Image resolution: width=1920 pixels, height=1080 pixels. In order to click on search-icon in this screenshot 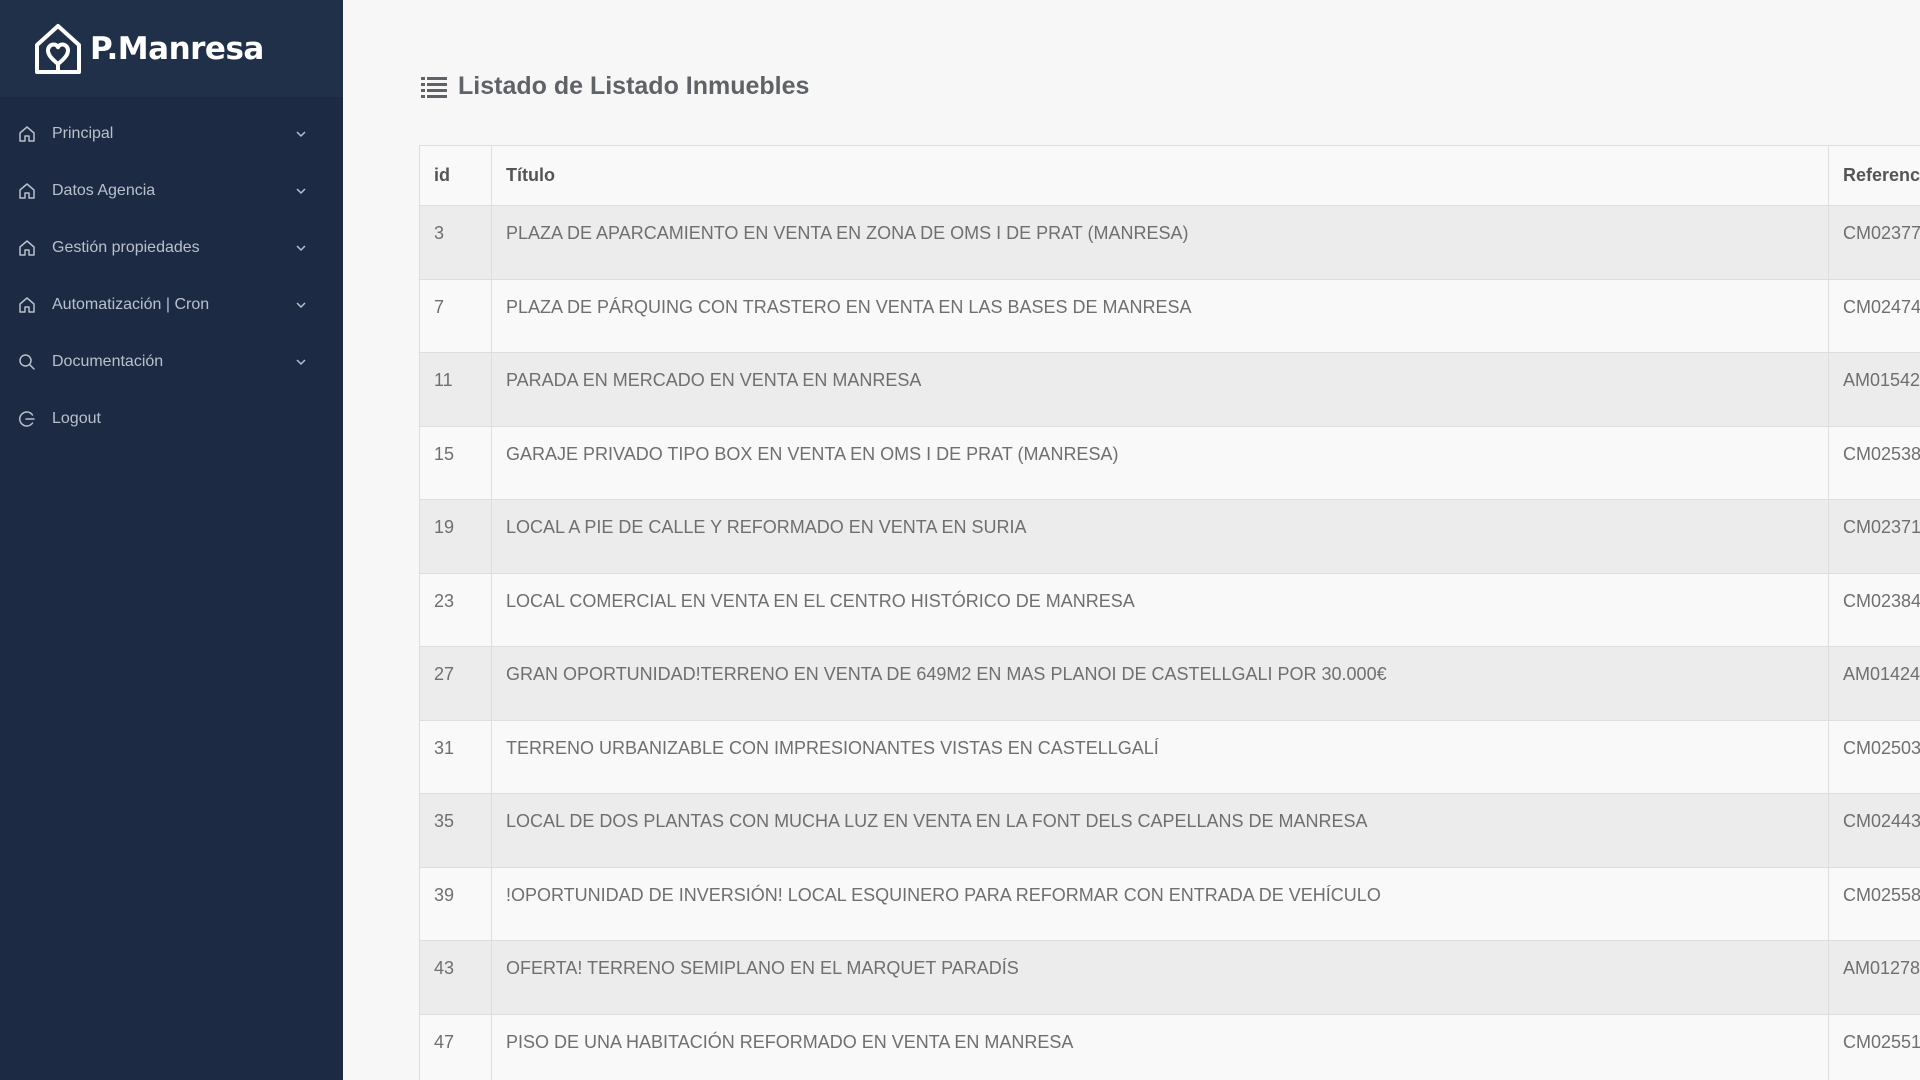, I will do `click(27, 361)`.